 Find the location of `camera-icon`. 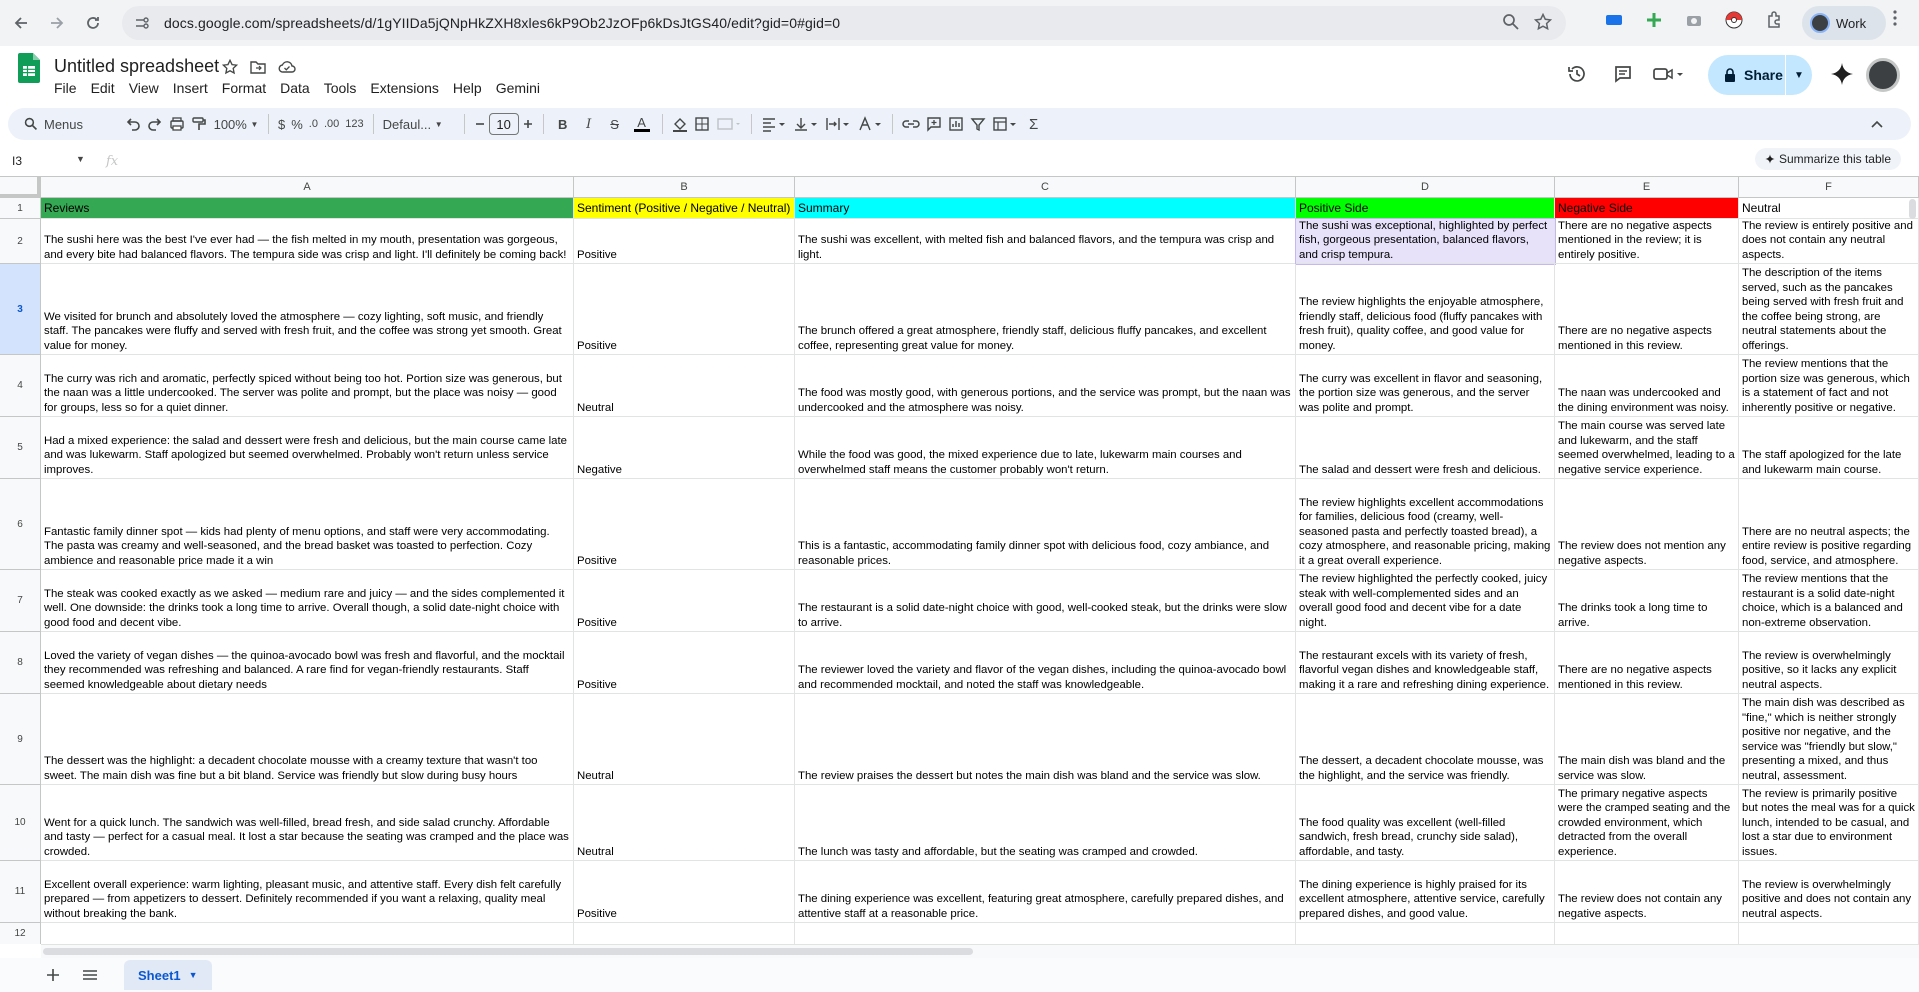

camera-icon is located at coordinates (1694, 20).